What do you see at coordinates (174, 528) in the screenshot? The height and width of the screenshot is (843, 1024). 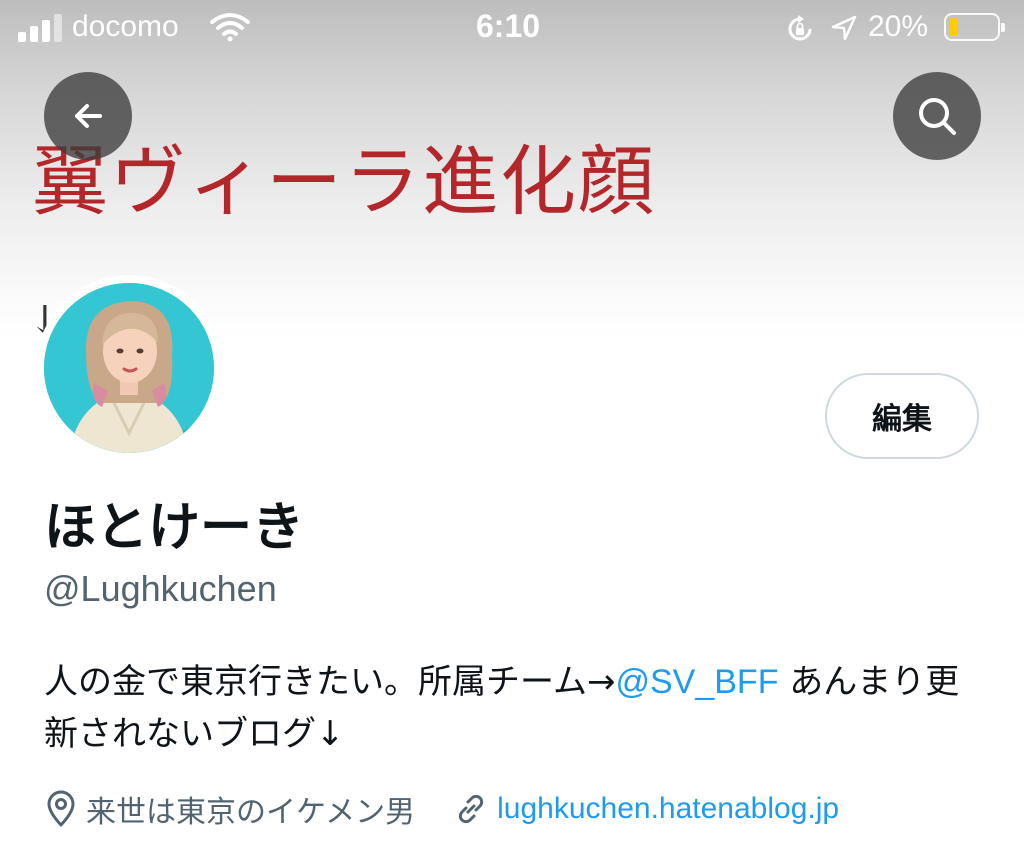 I see `display-name: ほとけーき` at bounding box center [174, 528].